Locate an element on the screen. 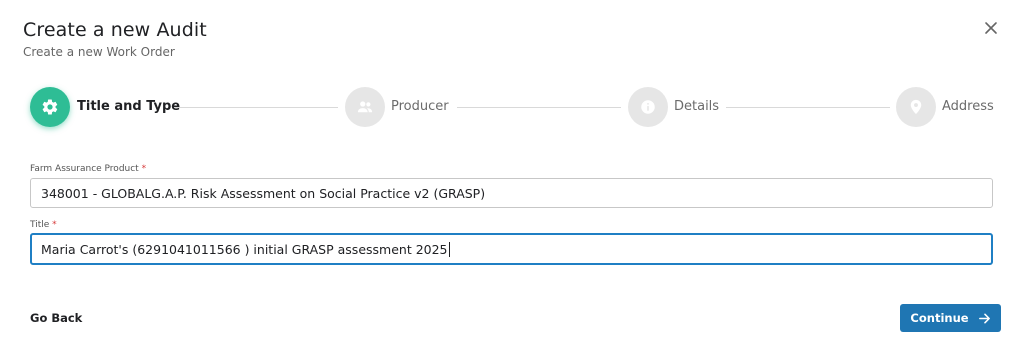 This screenshot has height=352, width=1024. title-field-label: Title * is located at coordinates (43, 225).